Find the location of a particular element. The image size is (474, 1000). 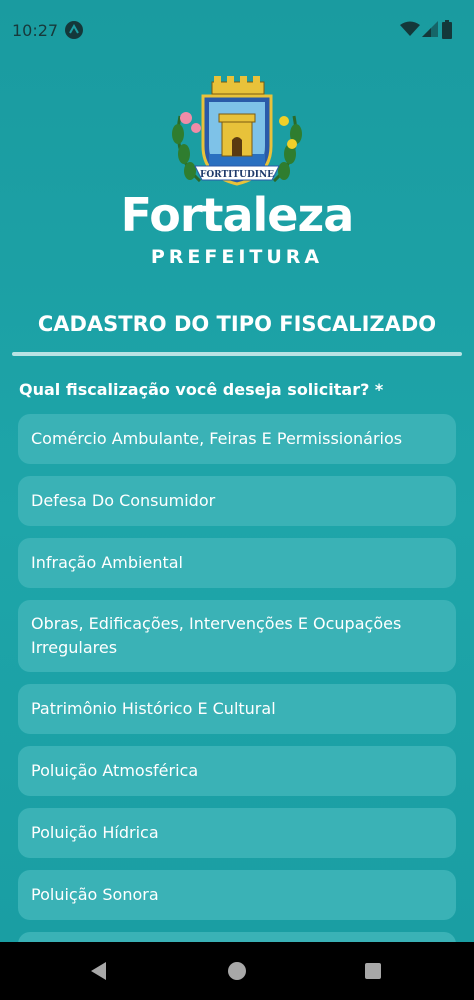

status-bar: 10:27 is located at coordinates (237, 29).